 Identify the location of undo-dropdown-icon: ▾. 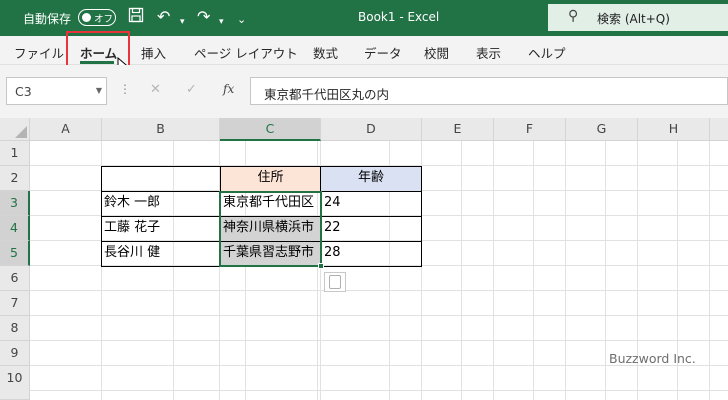
(182, 22).